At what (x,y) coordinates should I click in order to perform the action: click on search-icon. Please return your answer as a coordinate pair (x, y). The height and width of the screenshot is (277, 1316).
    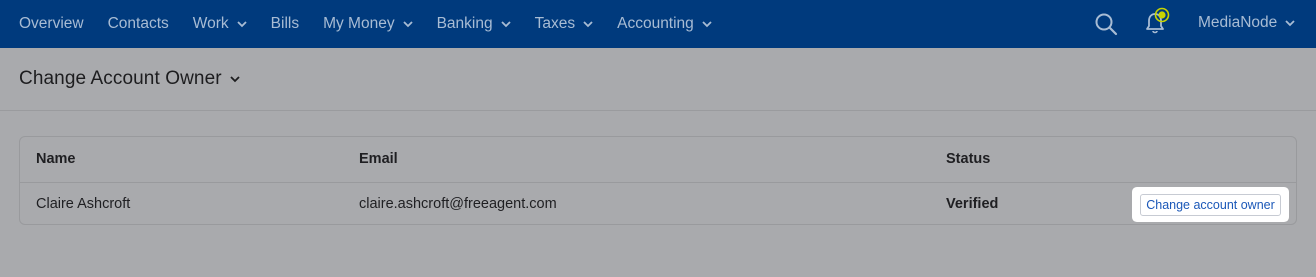
    Looking at the image, I should click on (1106, 24).